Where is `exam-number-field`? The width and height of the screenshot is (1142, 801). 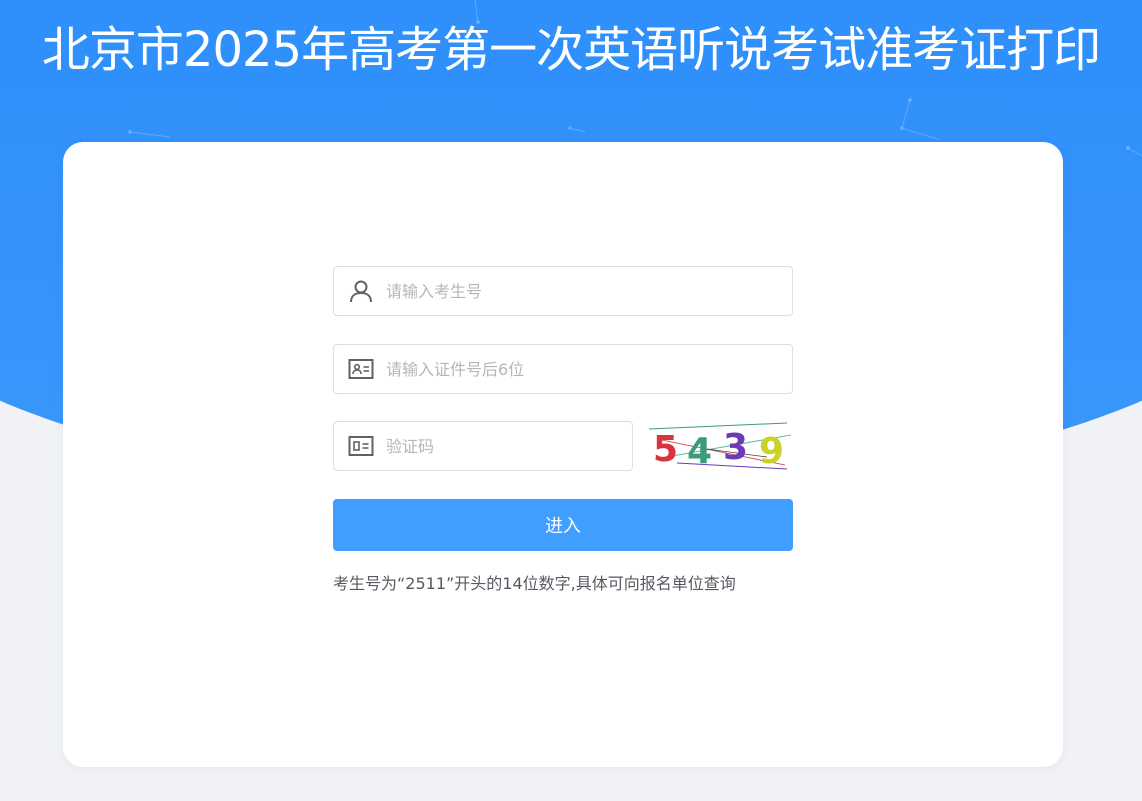
exam-number-field is located at coordinates (563, 291).